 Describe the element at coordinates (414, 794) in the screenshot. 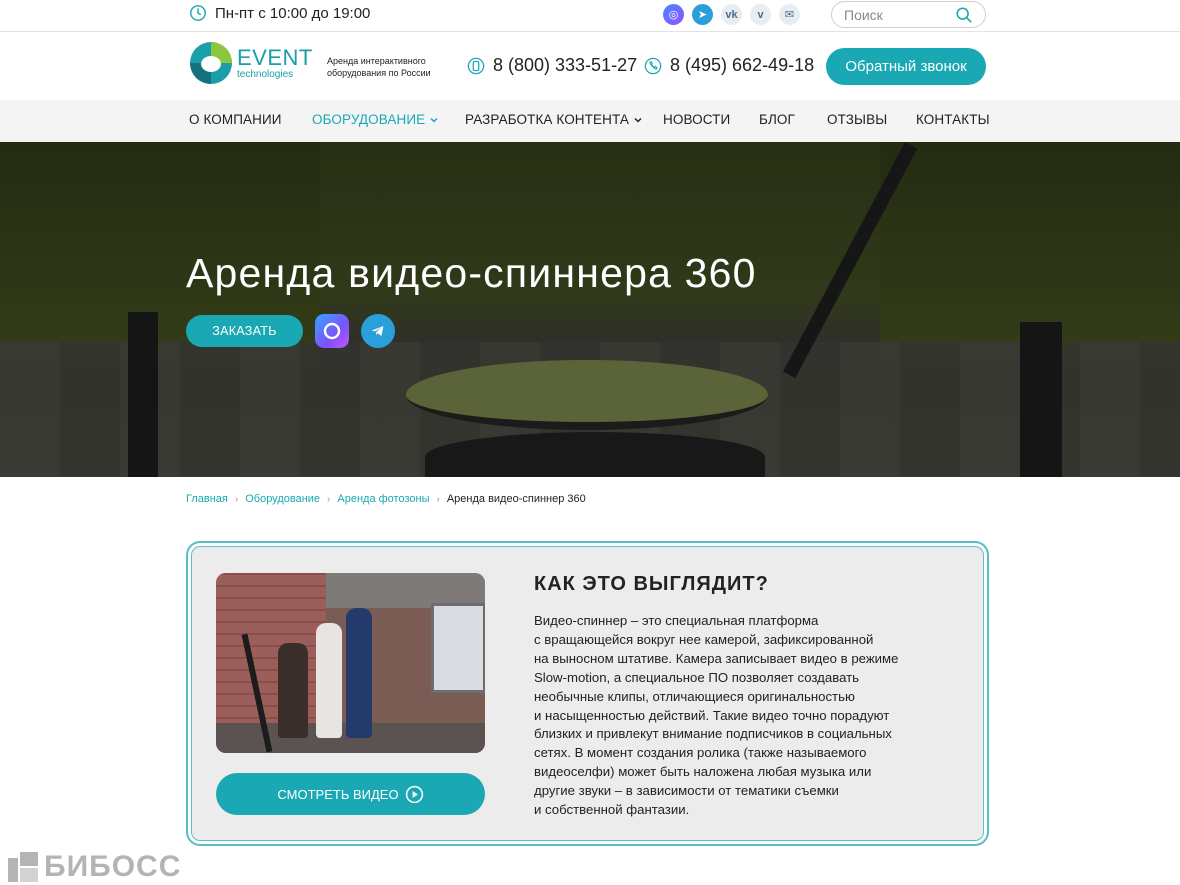

I see `play-icon` at that location.